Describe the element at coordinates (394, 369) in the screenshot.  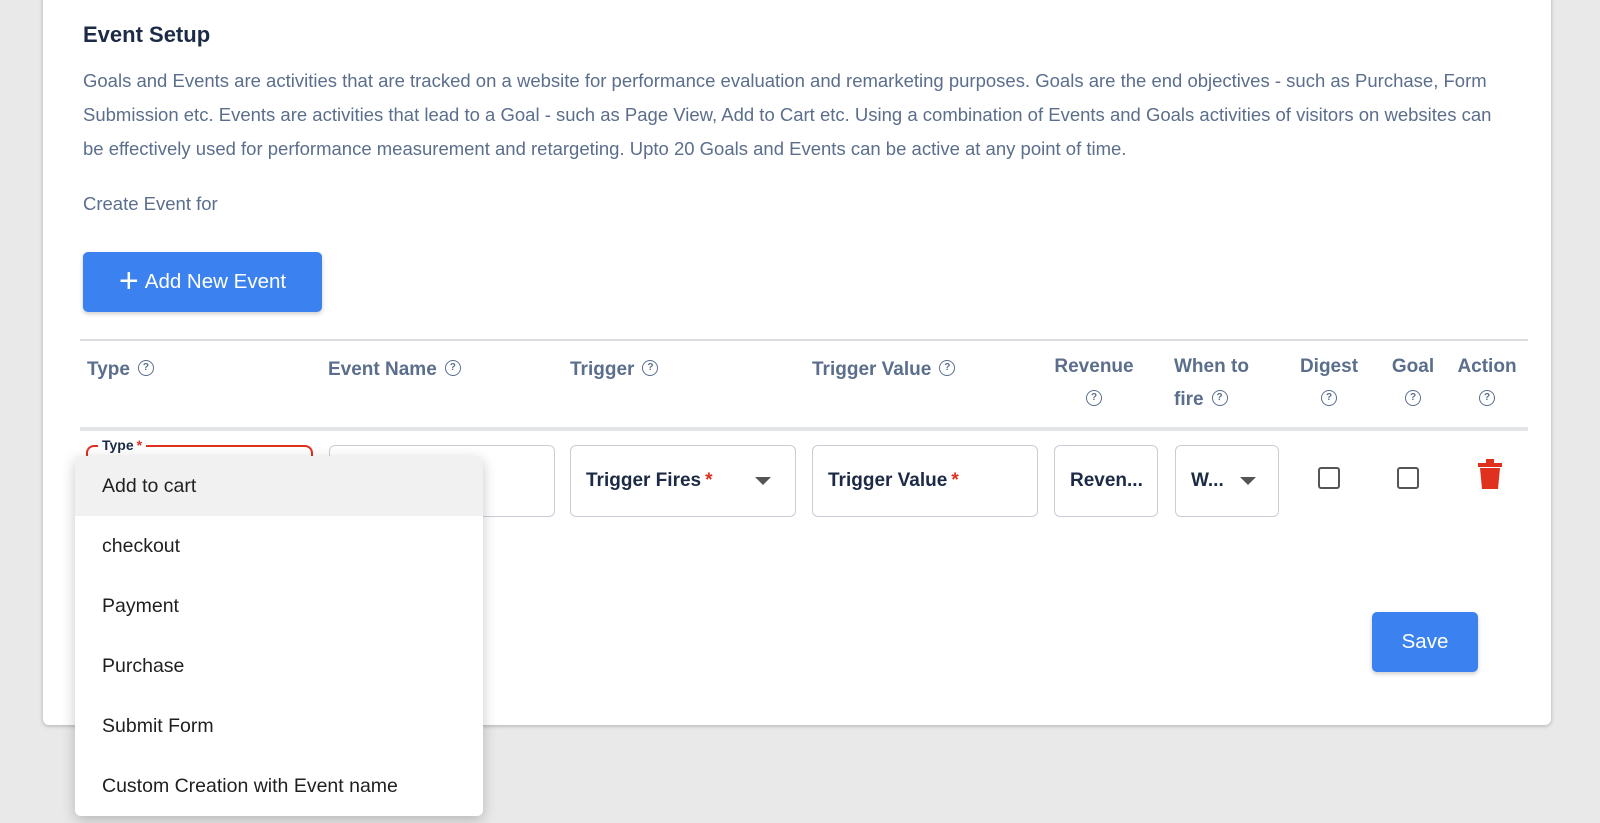
I see `header-event-name: Event Name?` at that location.